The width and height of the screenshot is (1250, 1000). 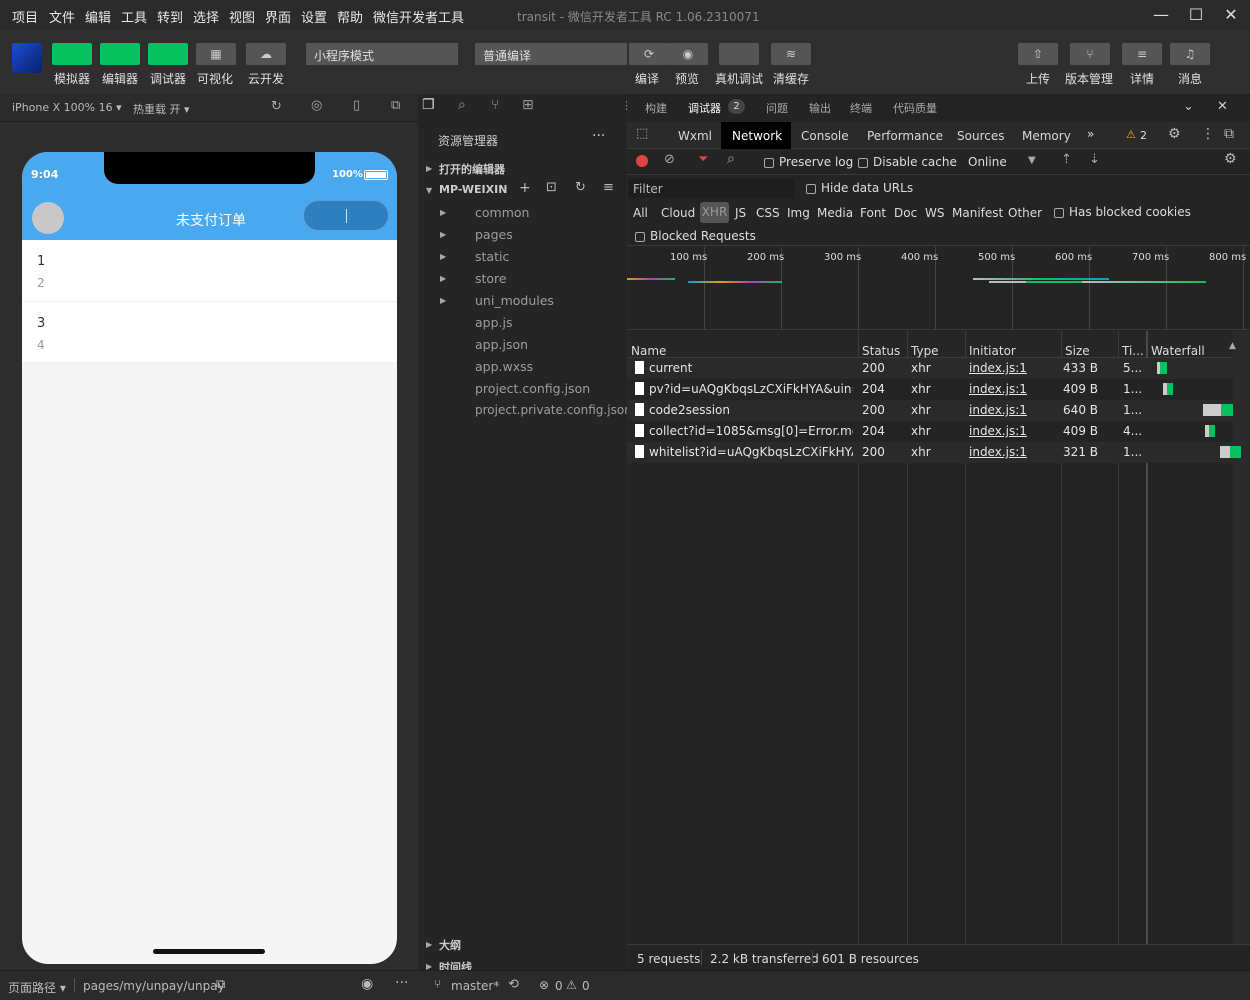 I want to click on kebab-menu-icon: ⋮, so click(x=1208, y=134).